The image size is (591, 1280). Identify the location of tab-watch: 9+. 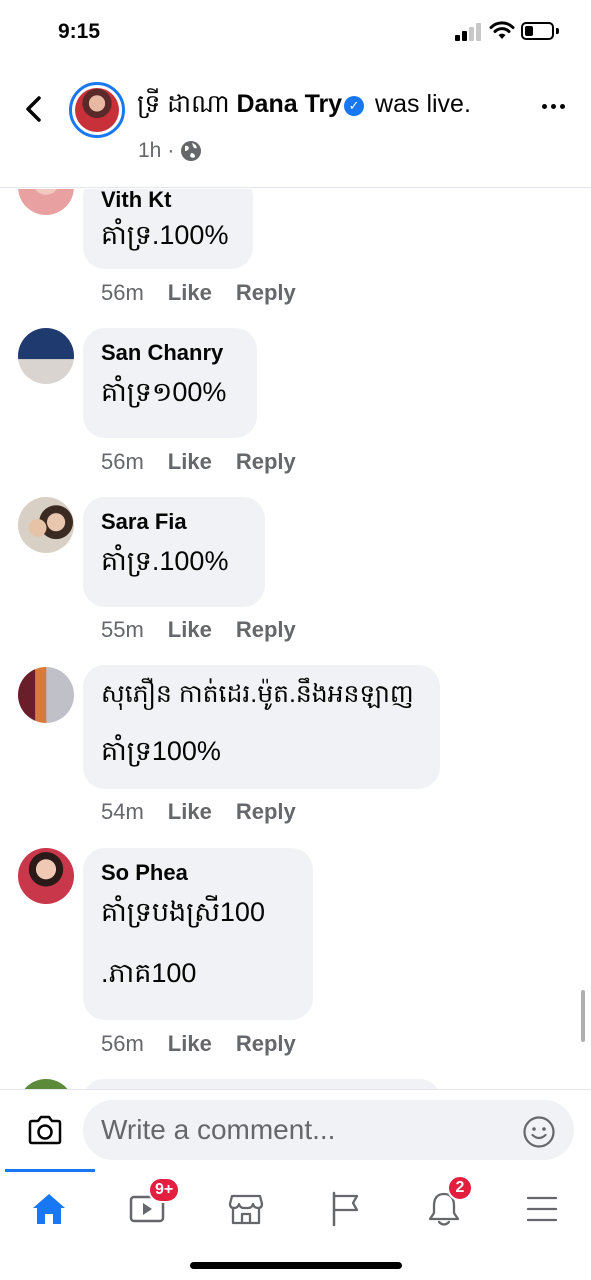
(149, 1208).